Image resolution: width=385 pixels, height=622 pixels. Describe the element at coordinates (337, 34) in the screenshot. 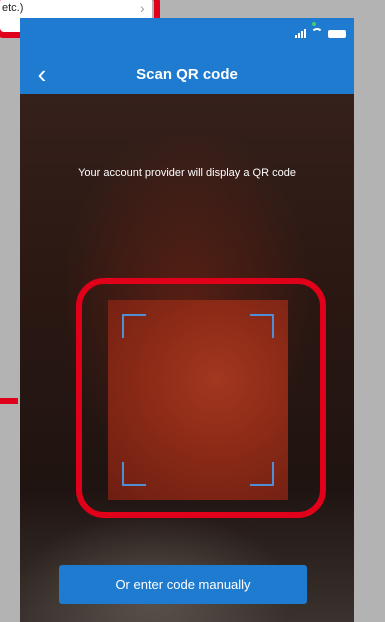

I see `battery-icon` at that location.